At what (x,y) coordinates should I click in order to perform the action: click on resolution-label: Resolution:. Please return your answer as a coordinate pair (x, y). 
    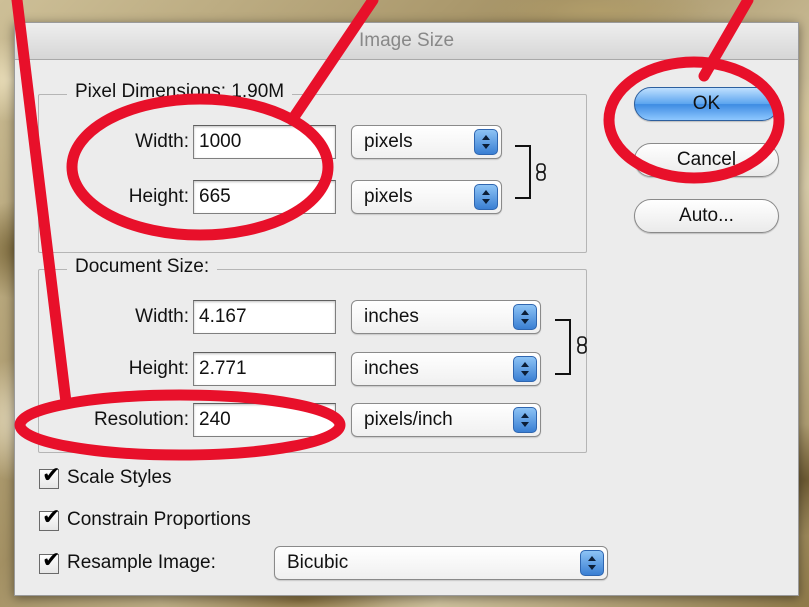
    Looking at the image, I should click on (141, 419).